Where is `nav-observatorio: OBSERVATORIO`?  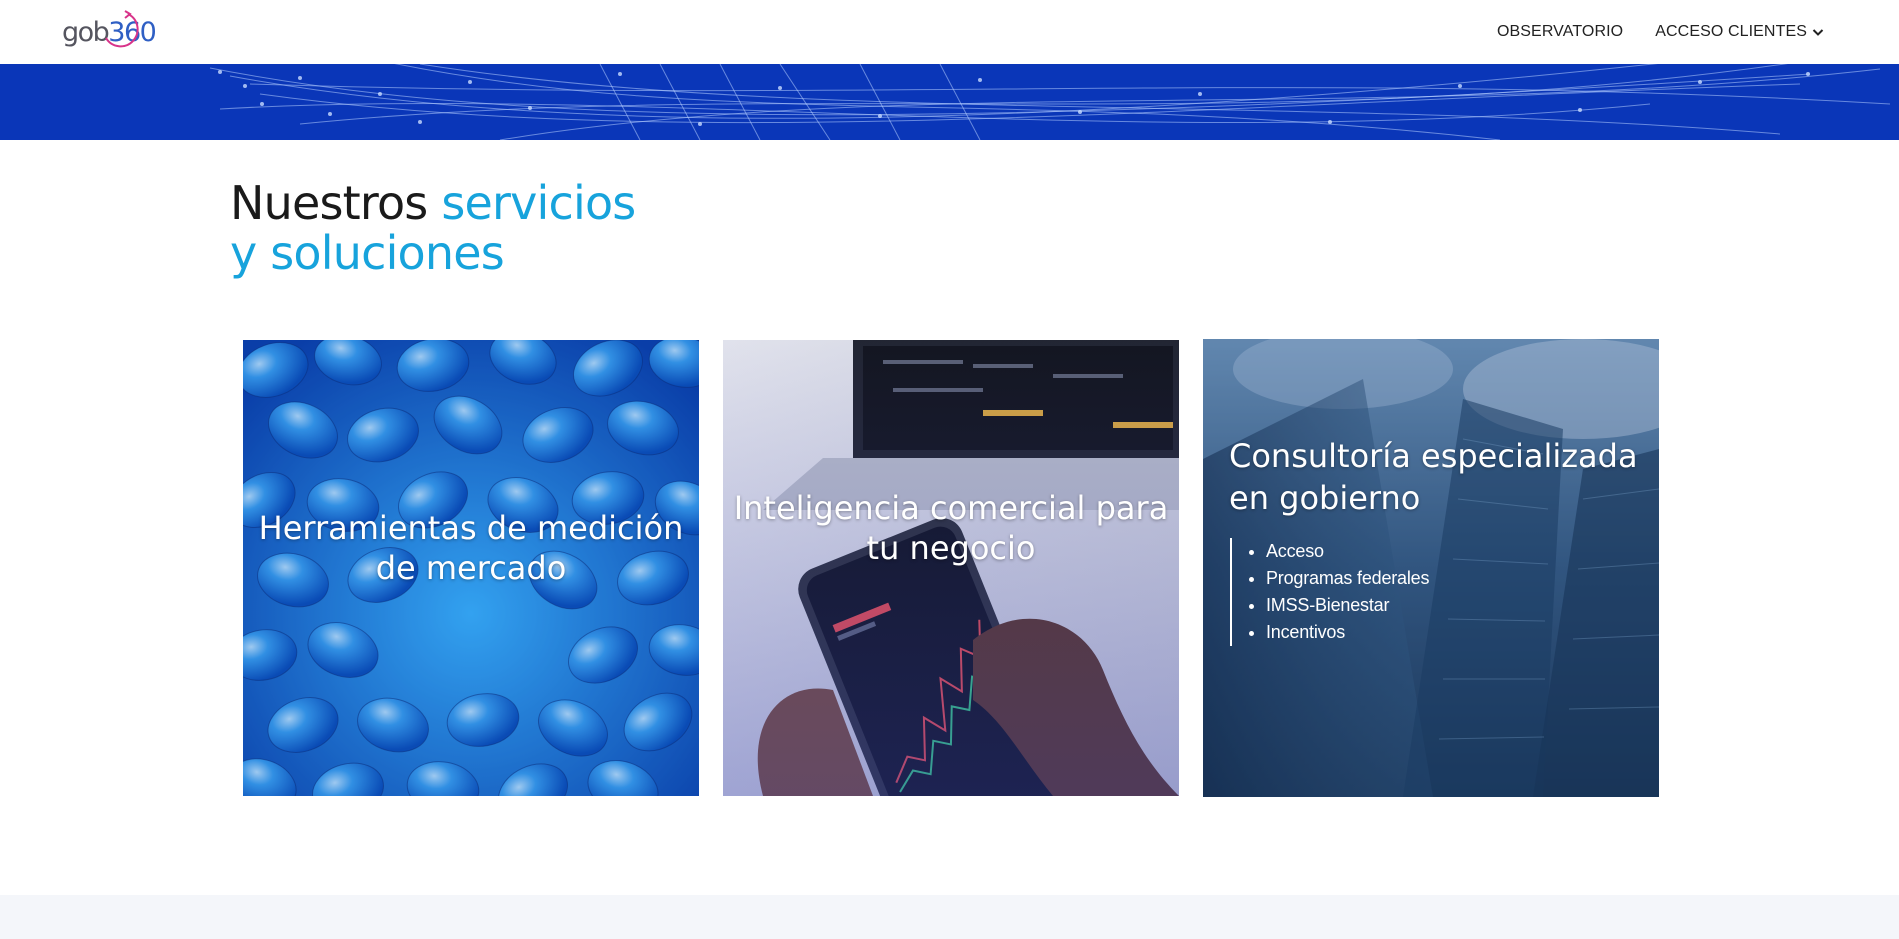 nav-observatorio: OBSERVATORIO is located at coordinates (1560, 32).